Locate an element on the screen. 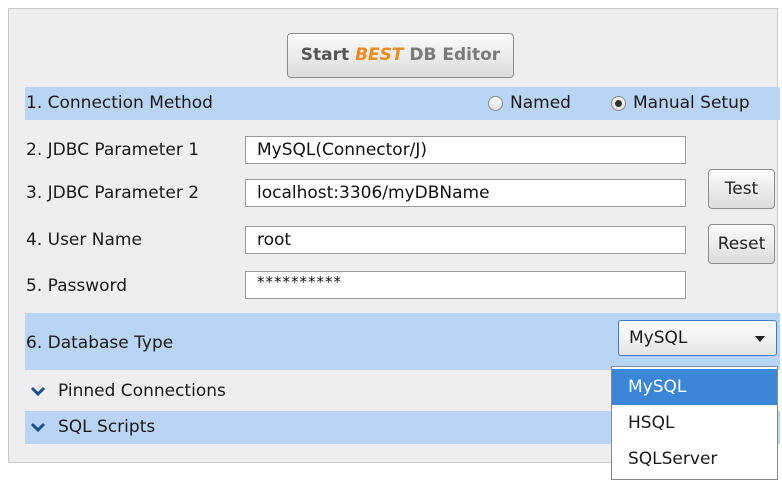 The height and width of the screenshot is (480, 782). radio-manual-setup is located at coordinates (618, 103).